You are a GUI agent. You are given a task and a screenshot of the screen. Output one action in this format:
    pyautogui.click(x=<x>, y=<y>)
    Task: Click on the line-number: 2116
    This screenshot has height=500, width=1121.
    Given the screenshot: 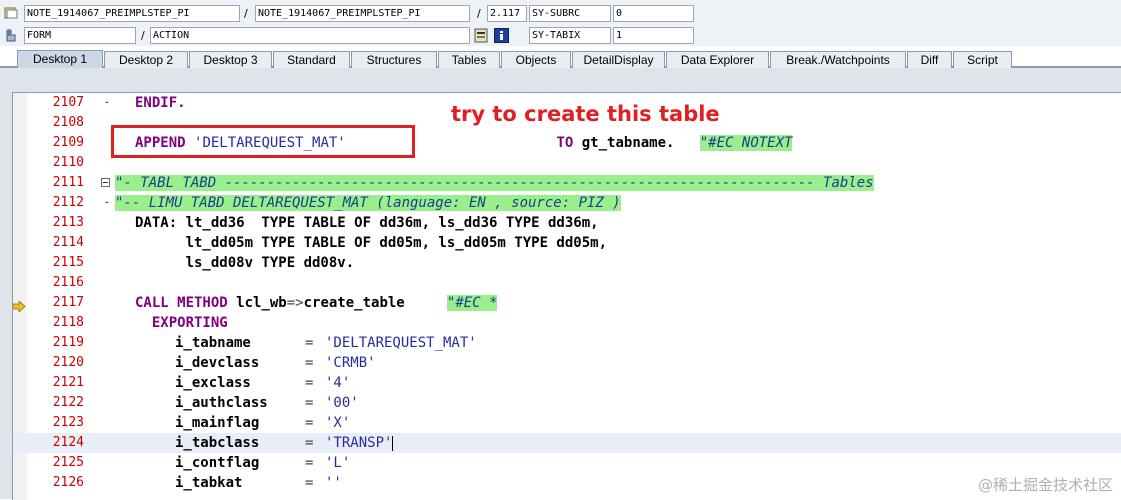 What is the action you would take?
    pyautogui.click(x=68, y=282)
    